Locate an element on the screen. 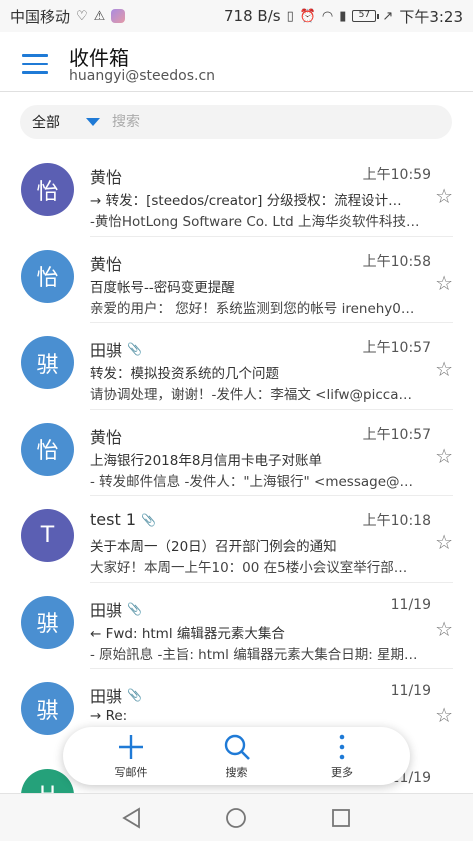  recents-button is located at coordinates (341, 818).